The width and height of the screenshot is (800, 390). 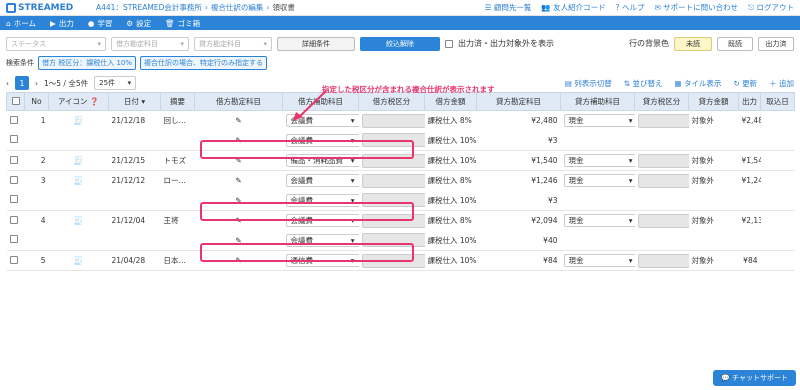 I want to click on row-memo, so click(x=177, y=240).